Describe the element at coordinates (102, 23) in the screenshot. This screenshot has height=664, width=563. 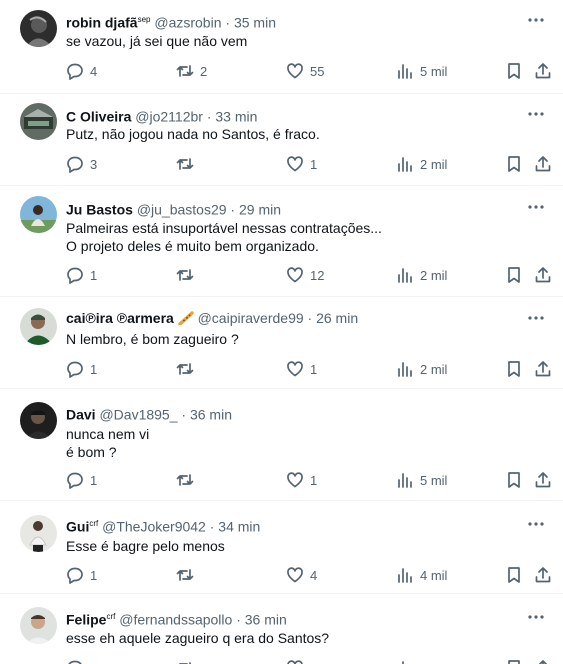
I see `display-name: robin djafã` at that location.